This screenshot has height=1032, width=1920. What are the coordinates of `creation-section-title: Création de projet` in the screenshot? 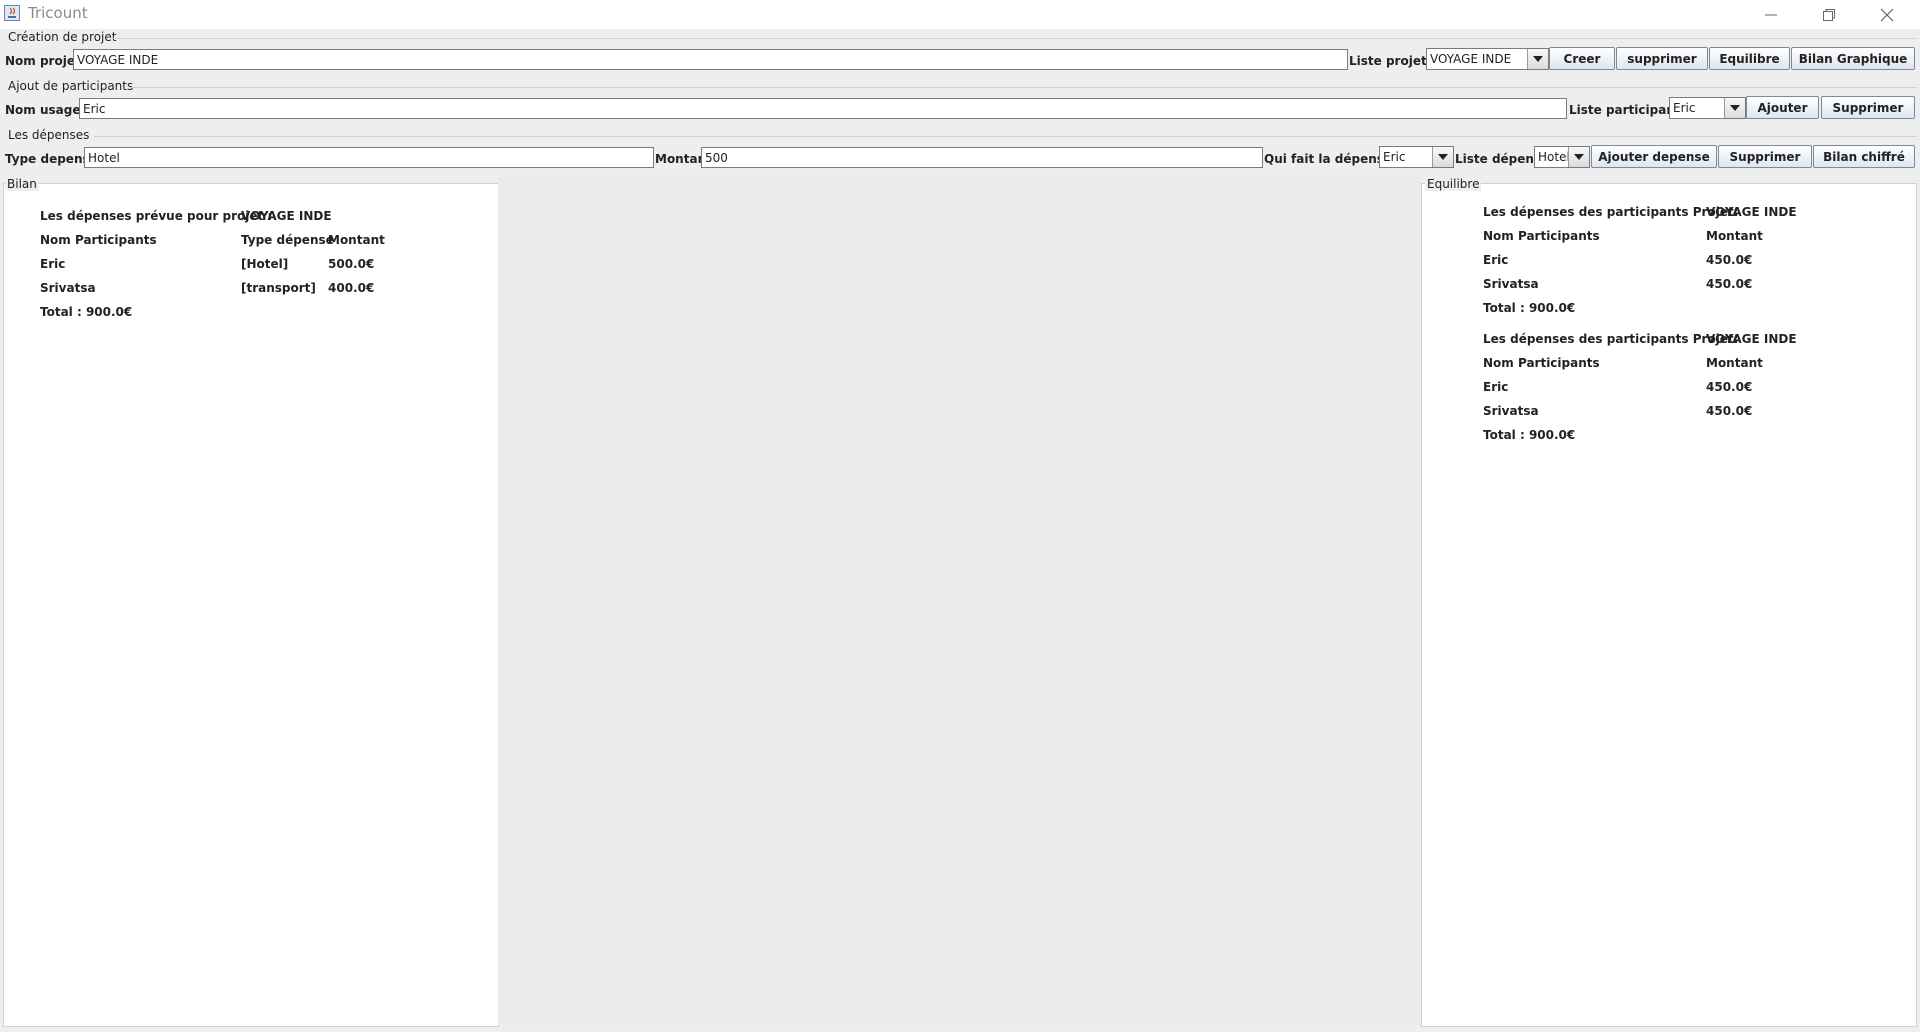 It's located at (62, 37).